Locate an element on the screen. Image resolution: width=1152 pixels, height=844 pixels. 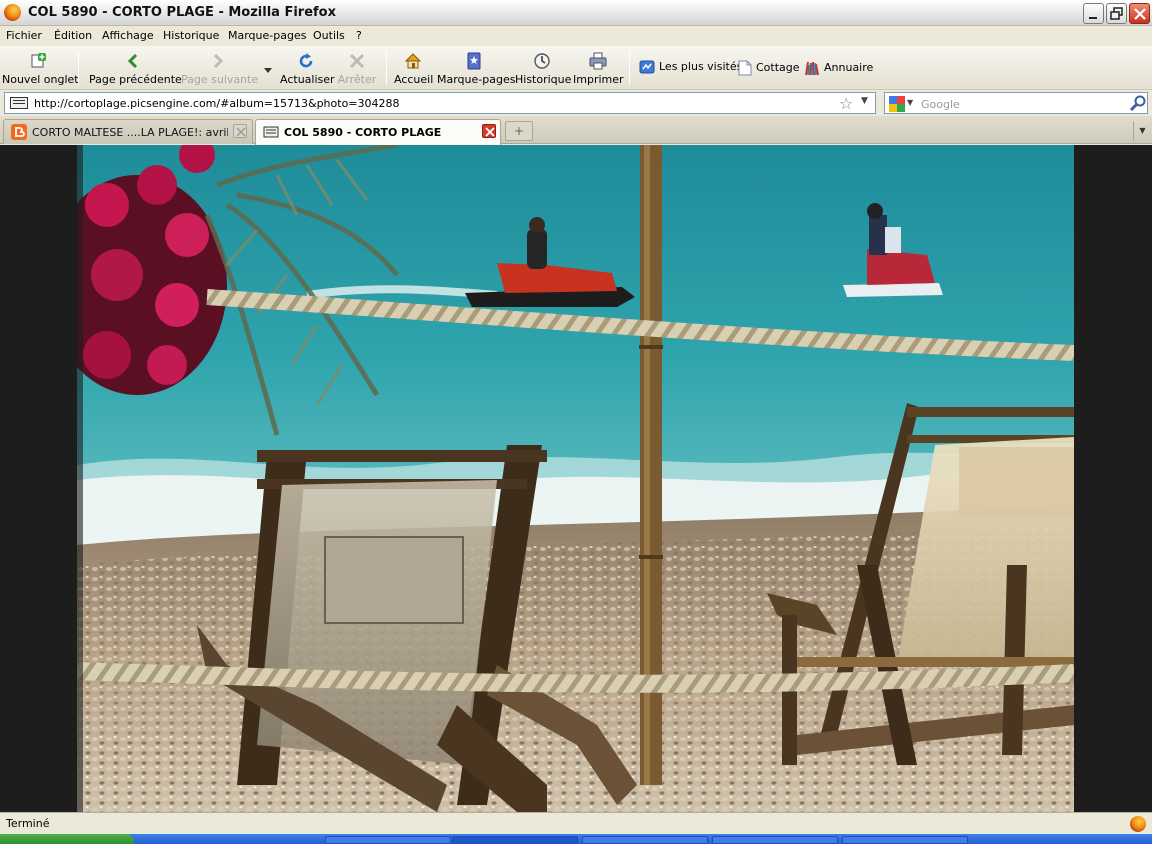
new-tab-plus-button: + is located at coordinates (519, 131).